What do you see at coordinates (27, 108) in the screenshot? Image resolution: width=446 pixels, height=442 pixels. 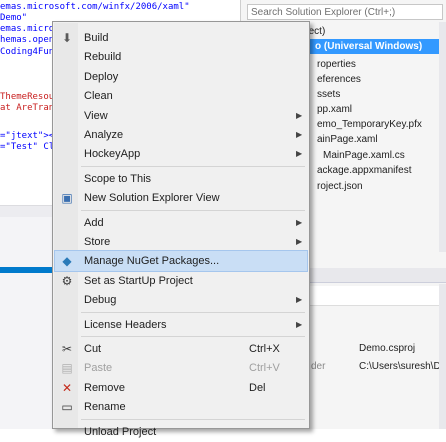 I see `code-line: at AreTran` at bounding box center [27, 108].